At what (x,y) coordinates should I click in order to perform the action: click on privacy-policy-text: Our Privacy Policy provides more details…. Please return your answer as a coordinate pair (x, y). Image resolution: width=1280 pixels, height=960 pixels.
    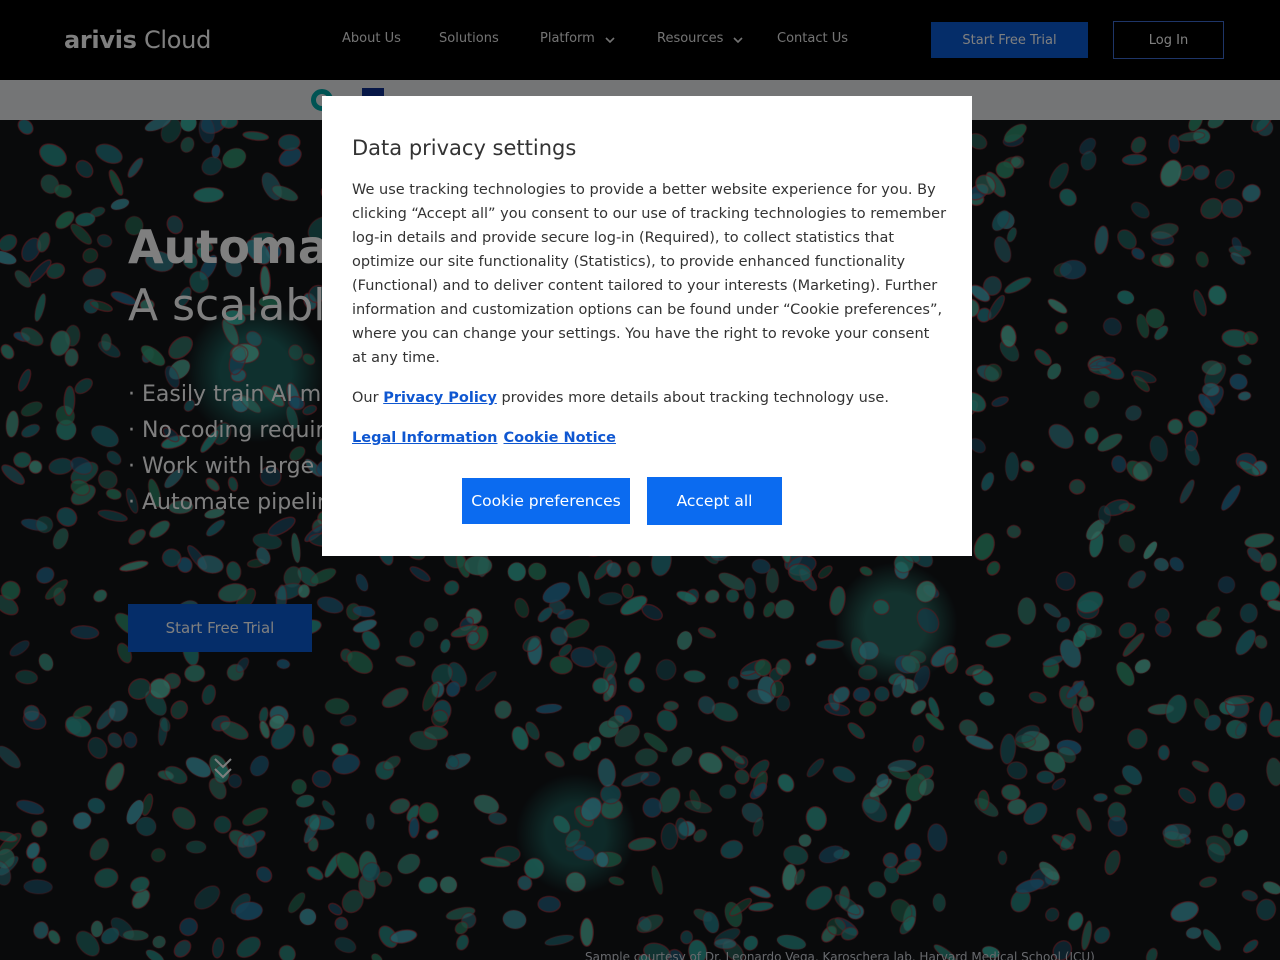
    Looking at the image, I should click on (620, 398).